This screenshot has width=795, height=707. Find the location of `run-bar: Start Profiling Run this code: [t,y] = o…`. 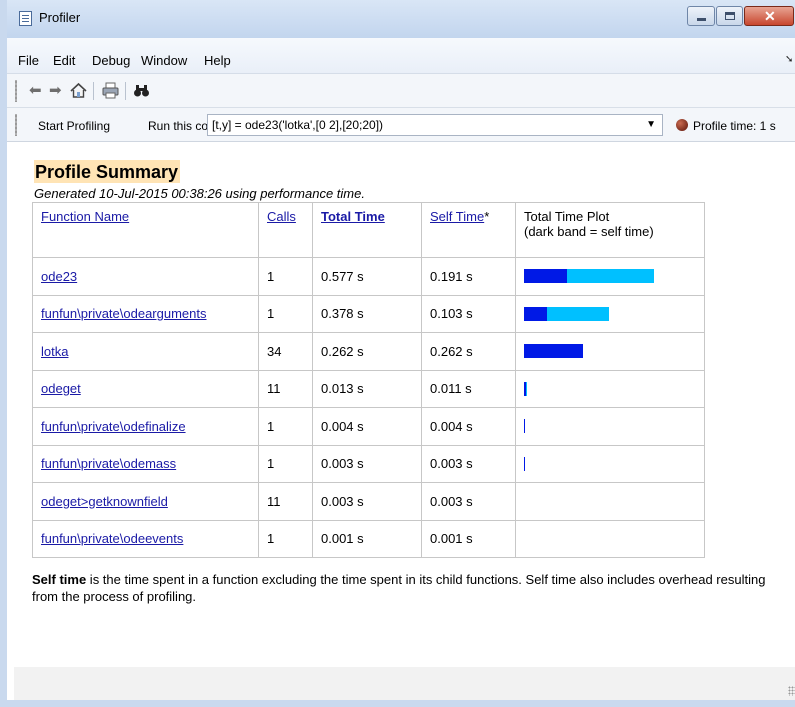

run-bar: Start Profiling Run this code: [t,y] = o… is located at coordinates (401, 125).